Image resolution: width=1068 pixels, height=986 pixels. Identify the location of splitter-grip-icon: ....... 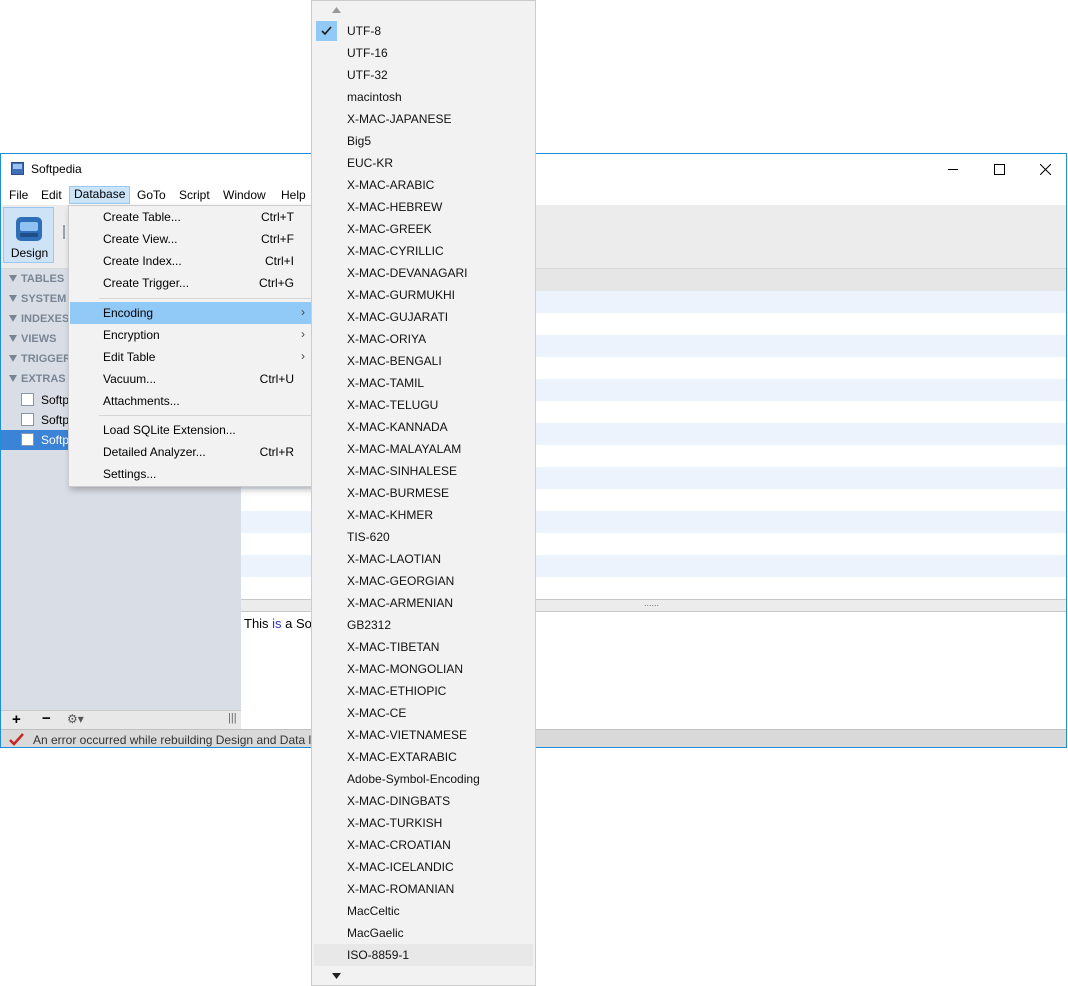
(652, 603).